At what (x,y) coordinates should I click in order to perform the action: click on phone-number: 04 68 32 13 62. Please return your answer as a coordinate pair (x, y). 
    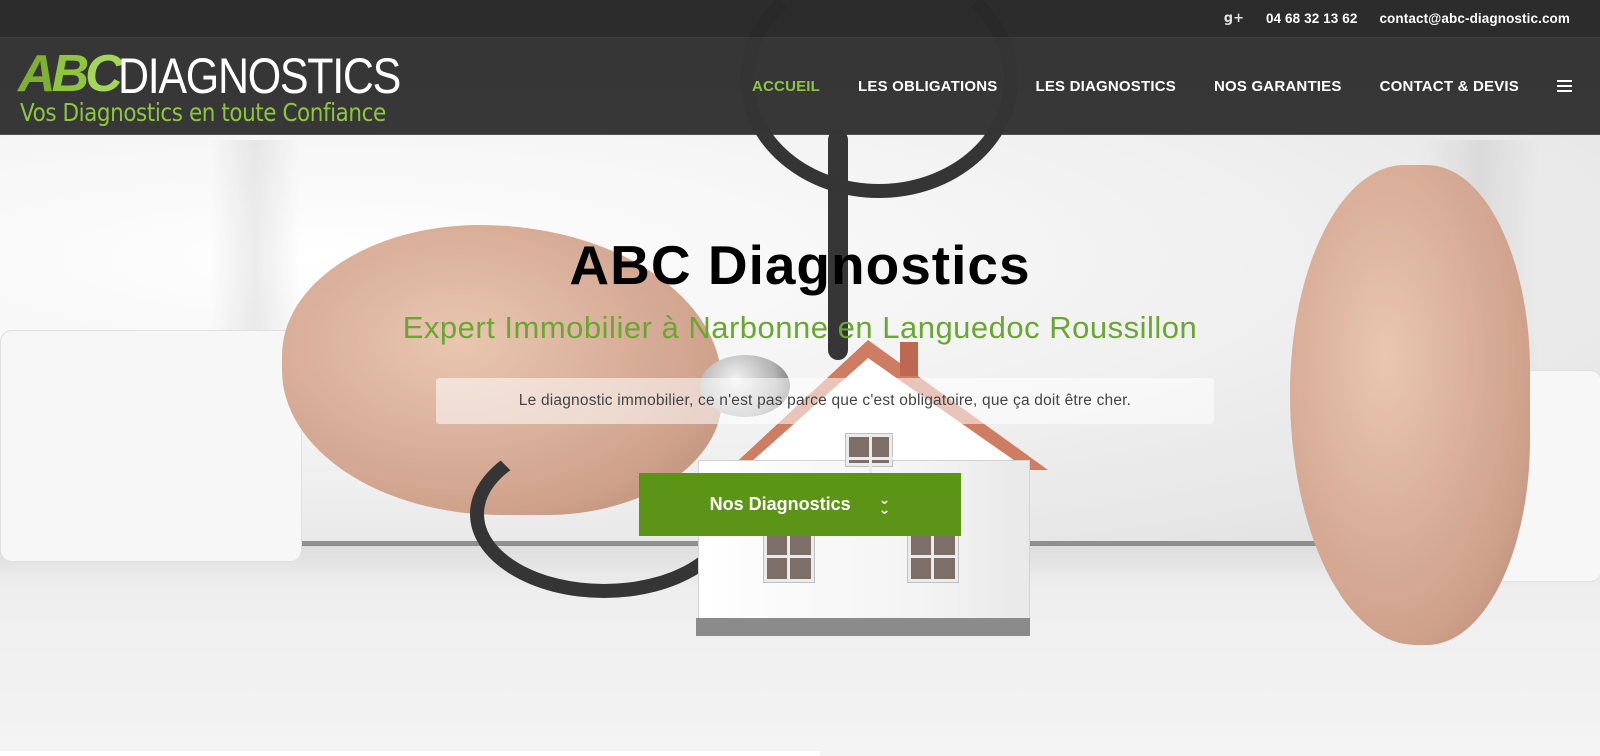
    Looking at the image, I should click on (1311, 18).